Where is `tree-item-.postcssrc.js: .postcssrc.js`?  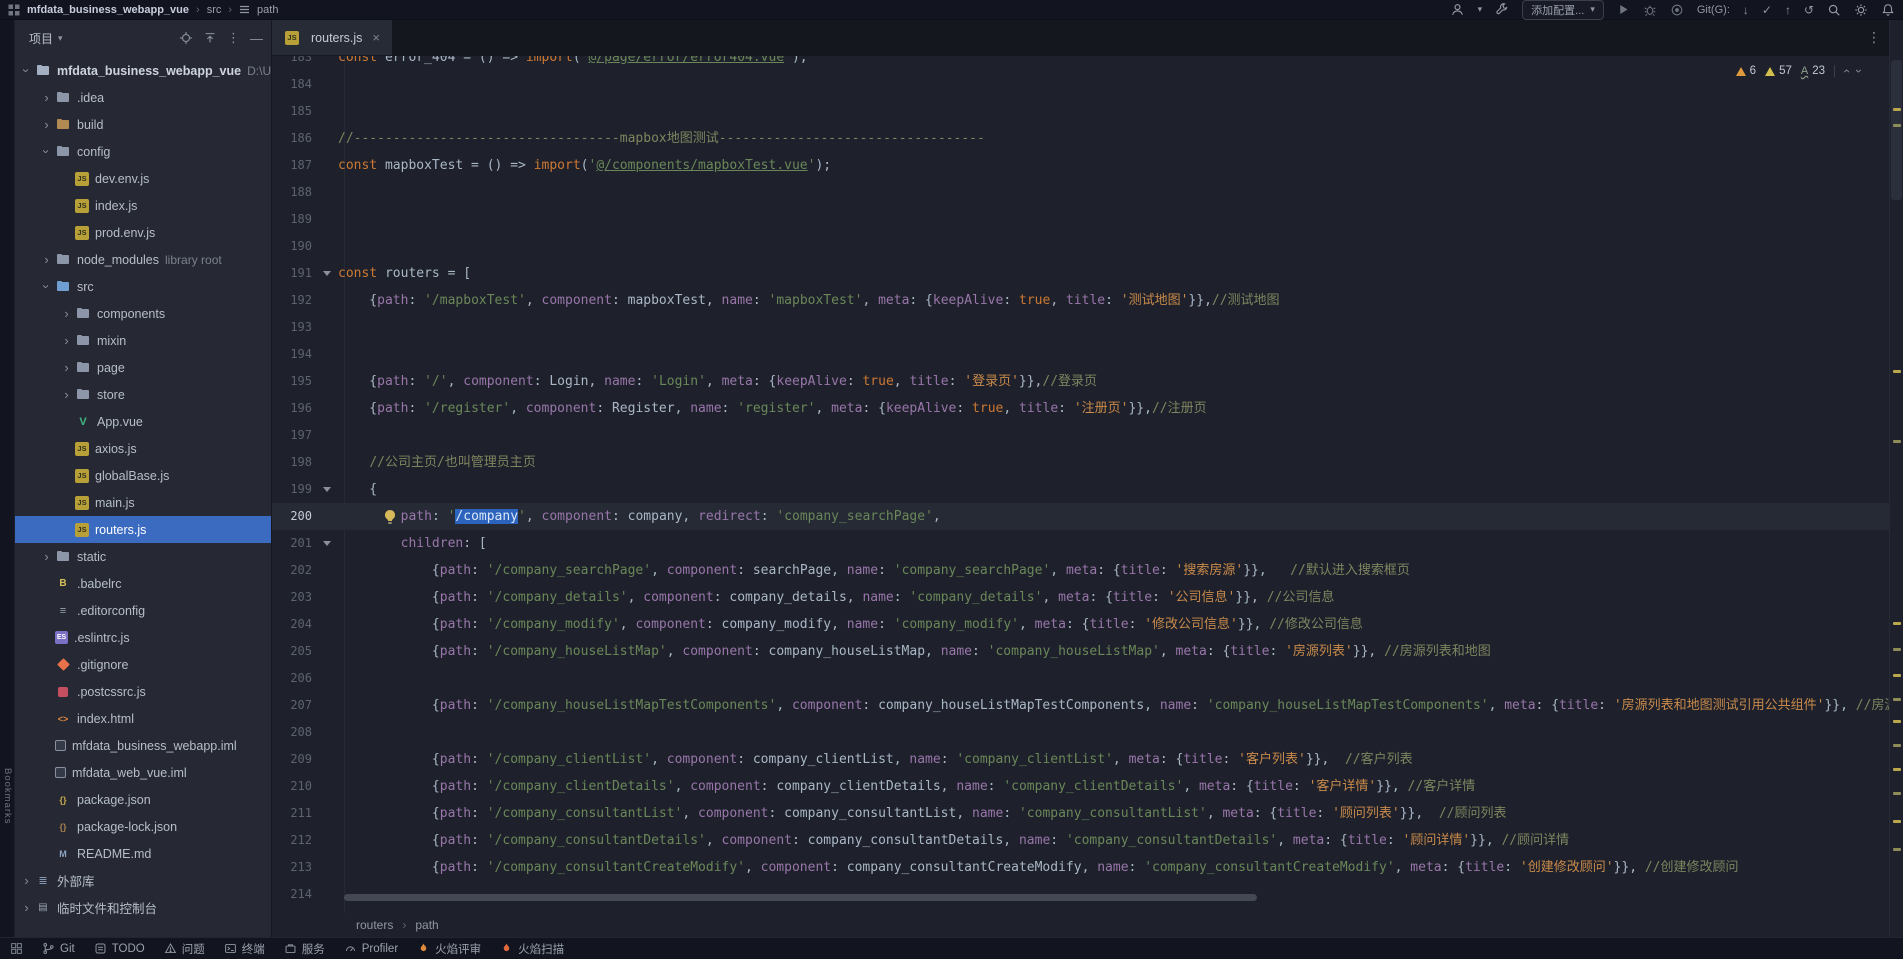
tree-item-.postcssrc.js: .postcssrc.js is located at coordinates (143, 691).